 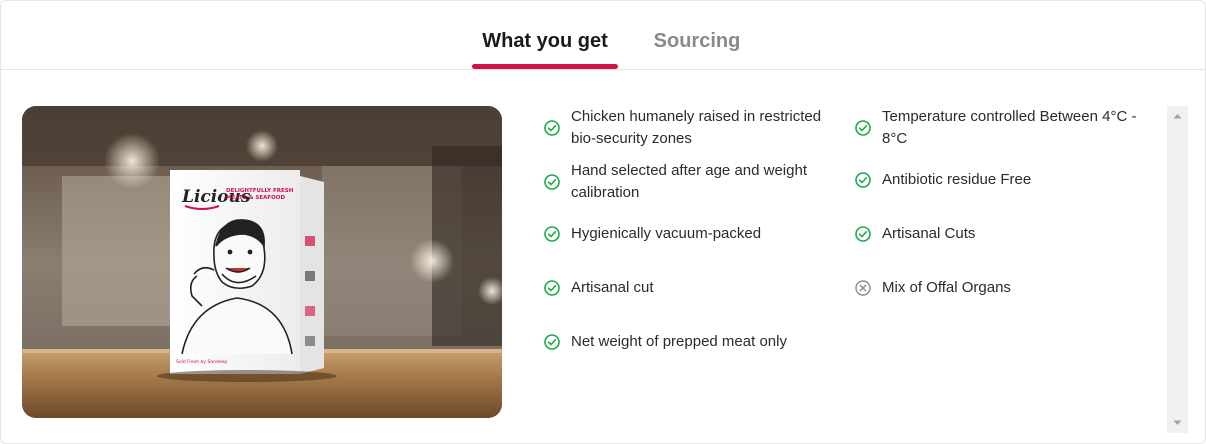 I want to click on svg-text: MEATS & SEAFOOD, so click(x=255, y=198).